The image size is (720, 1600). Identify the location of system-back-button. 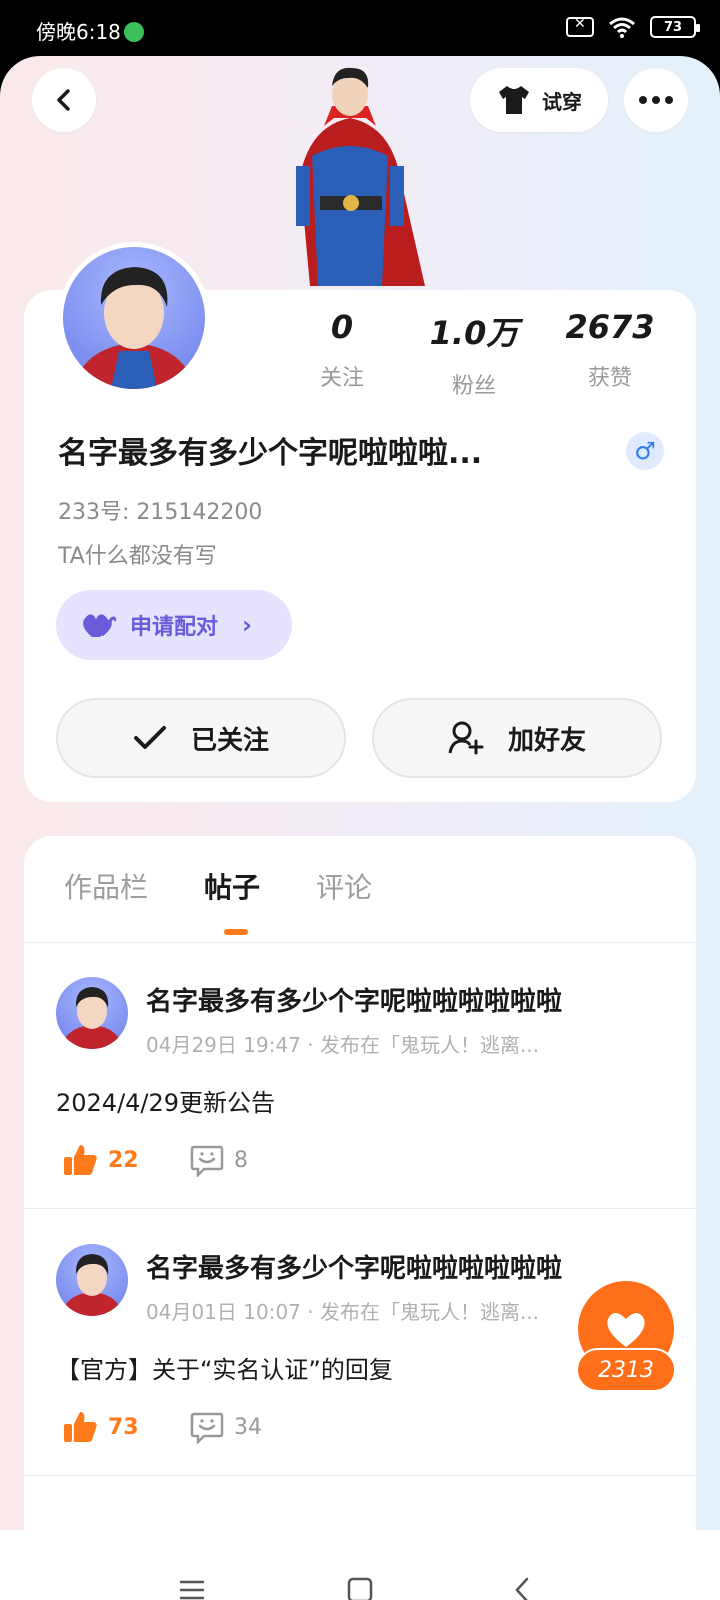
(522, 1583).